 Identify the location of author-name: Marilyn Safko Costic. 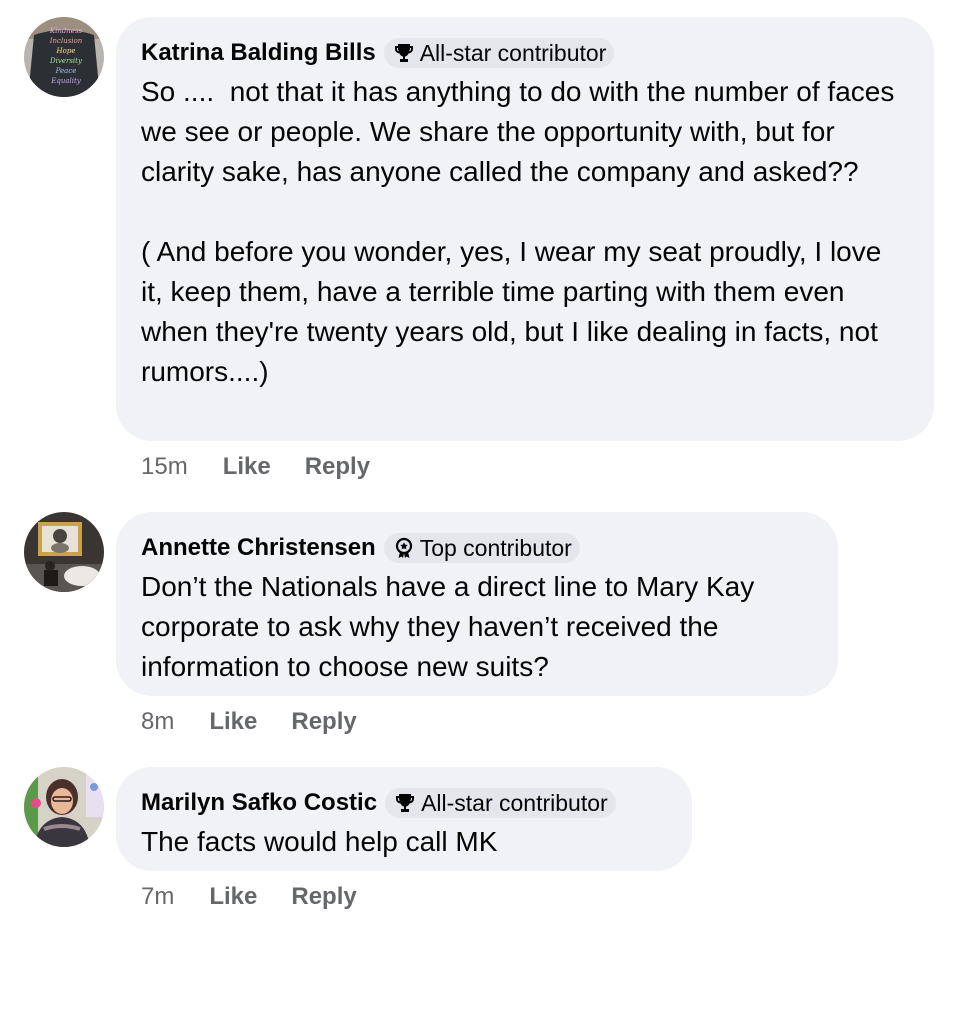
(259, 803).